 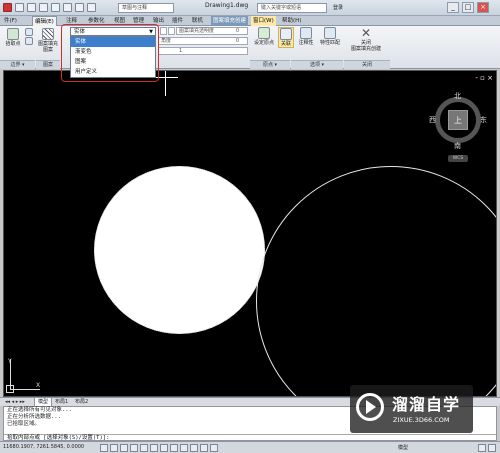 I want to click on osnap-icon, so click(x=144, y=448).